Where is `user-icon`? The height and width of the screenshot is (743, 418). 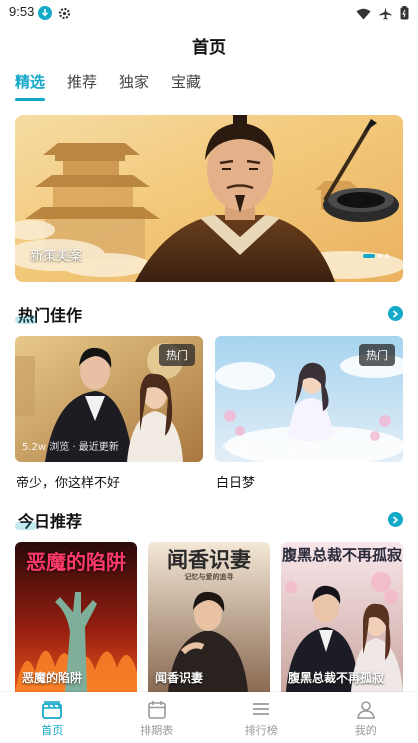 user-icon is located at coordinates (365, 710).